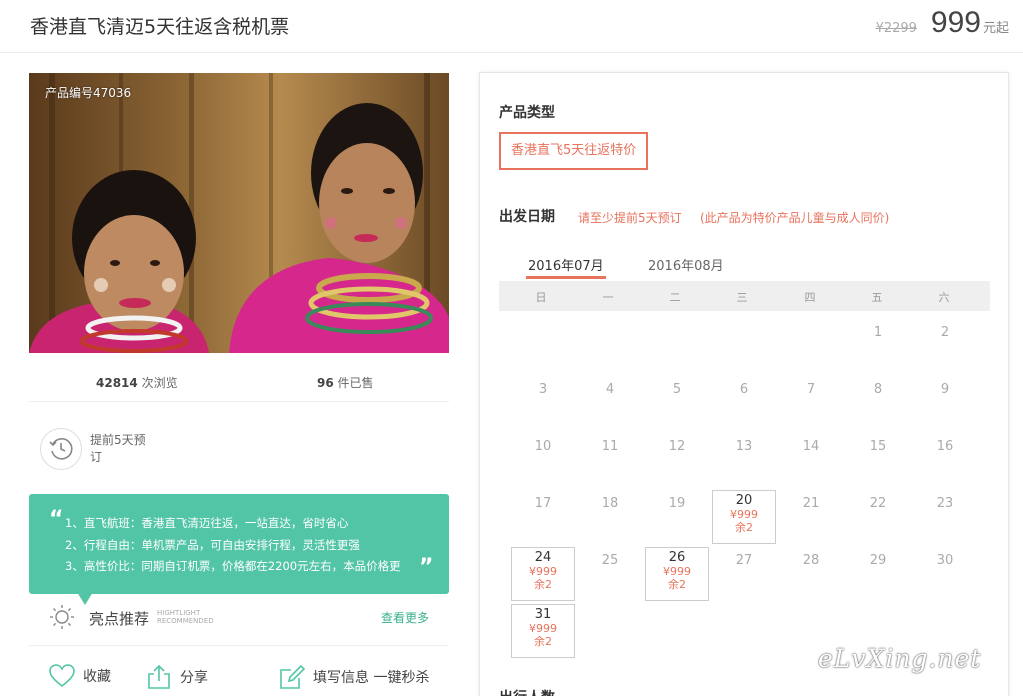 The width and height of the screenshot is (1023, 696). I want to click on day-number: 11, so click(610, 446).